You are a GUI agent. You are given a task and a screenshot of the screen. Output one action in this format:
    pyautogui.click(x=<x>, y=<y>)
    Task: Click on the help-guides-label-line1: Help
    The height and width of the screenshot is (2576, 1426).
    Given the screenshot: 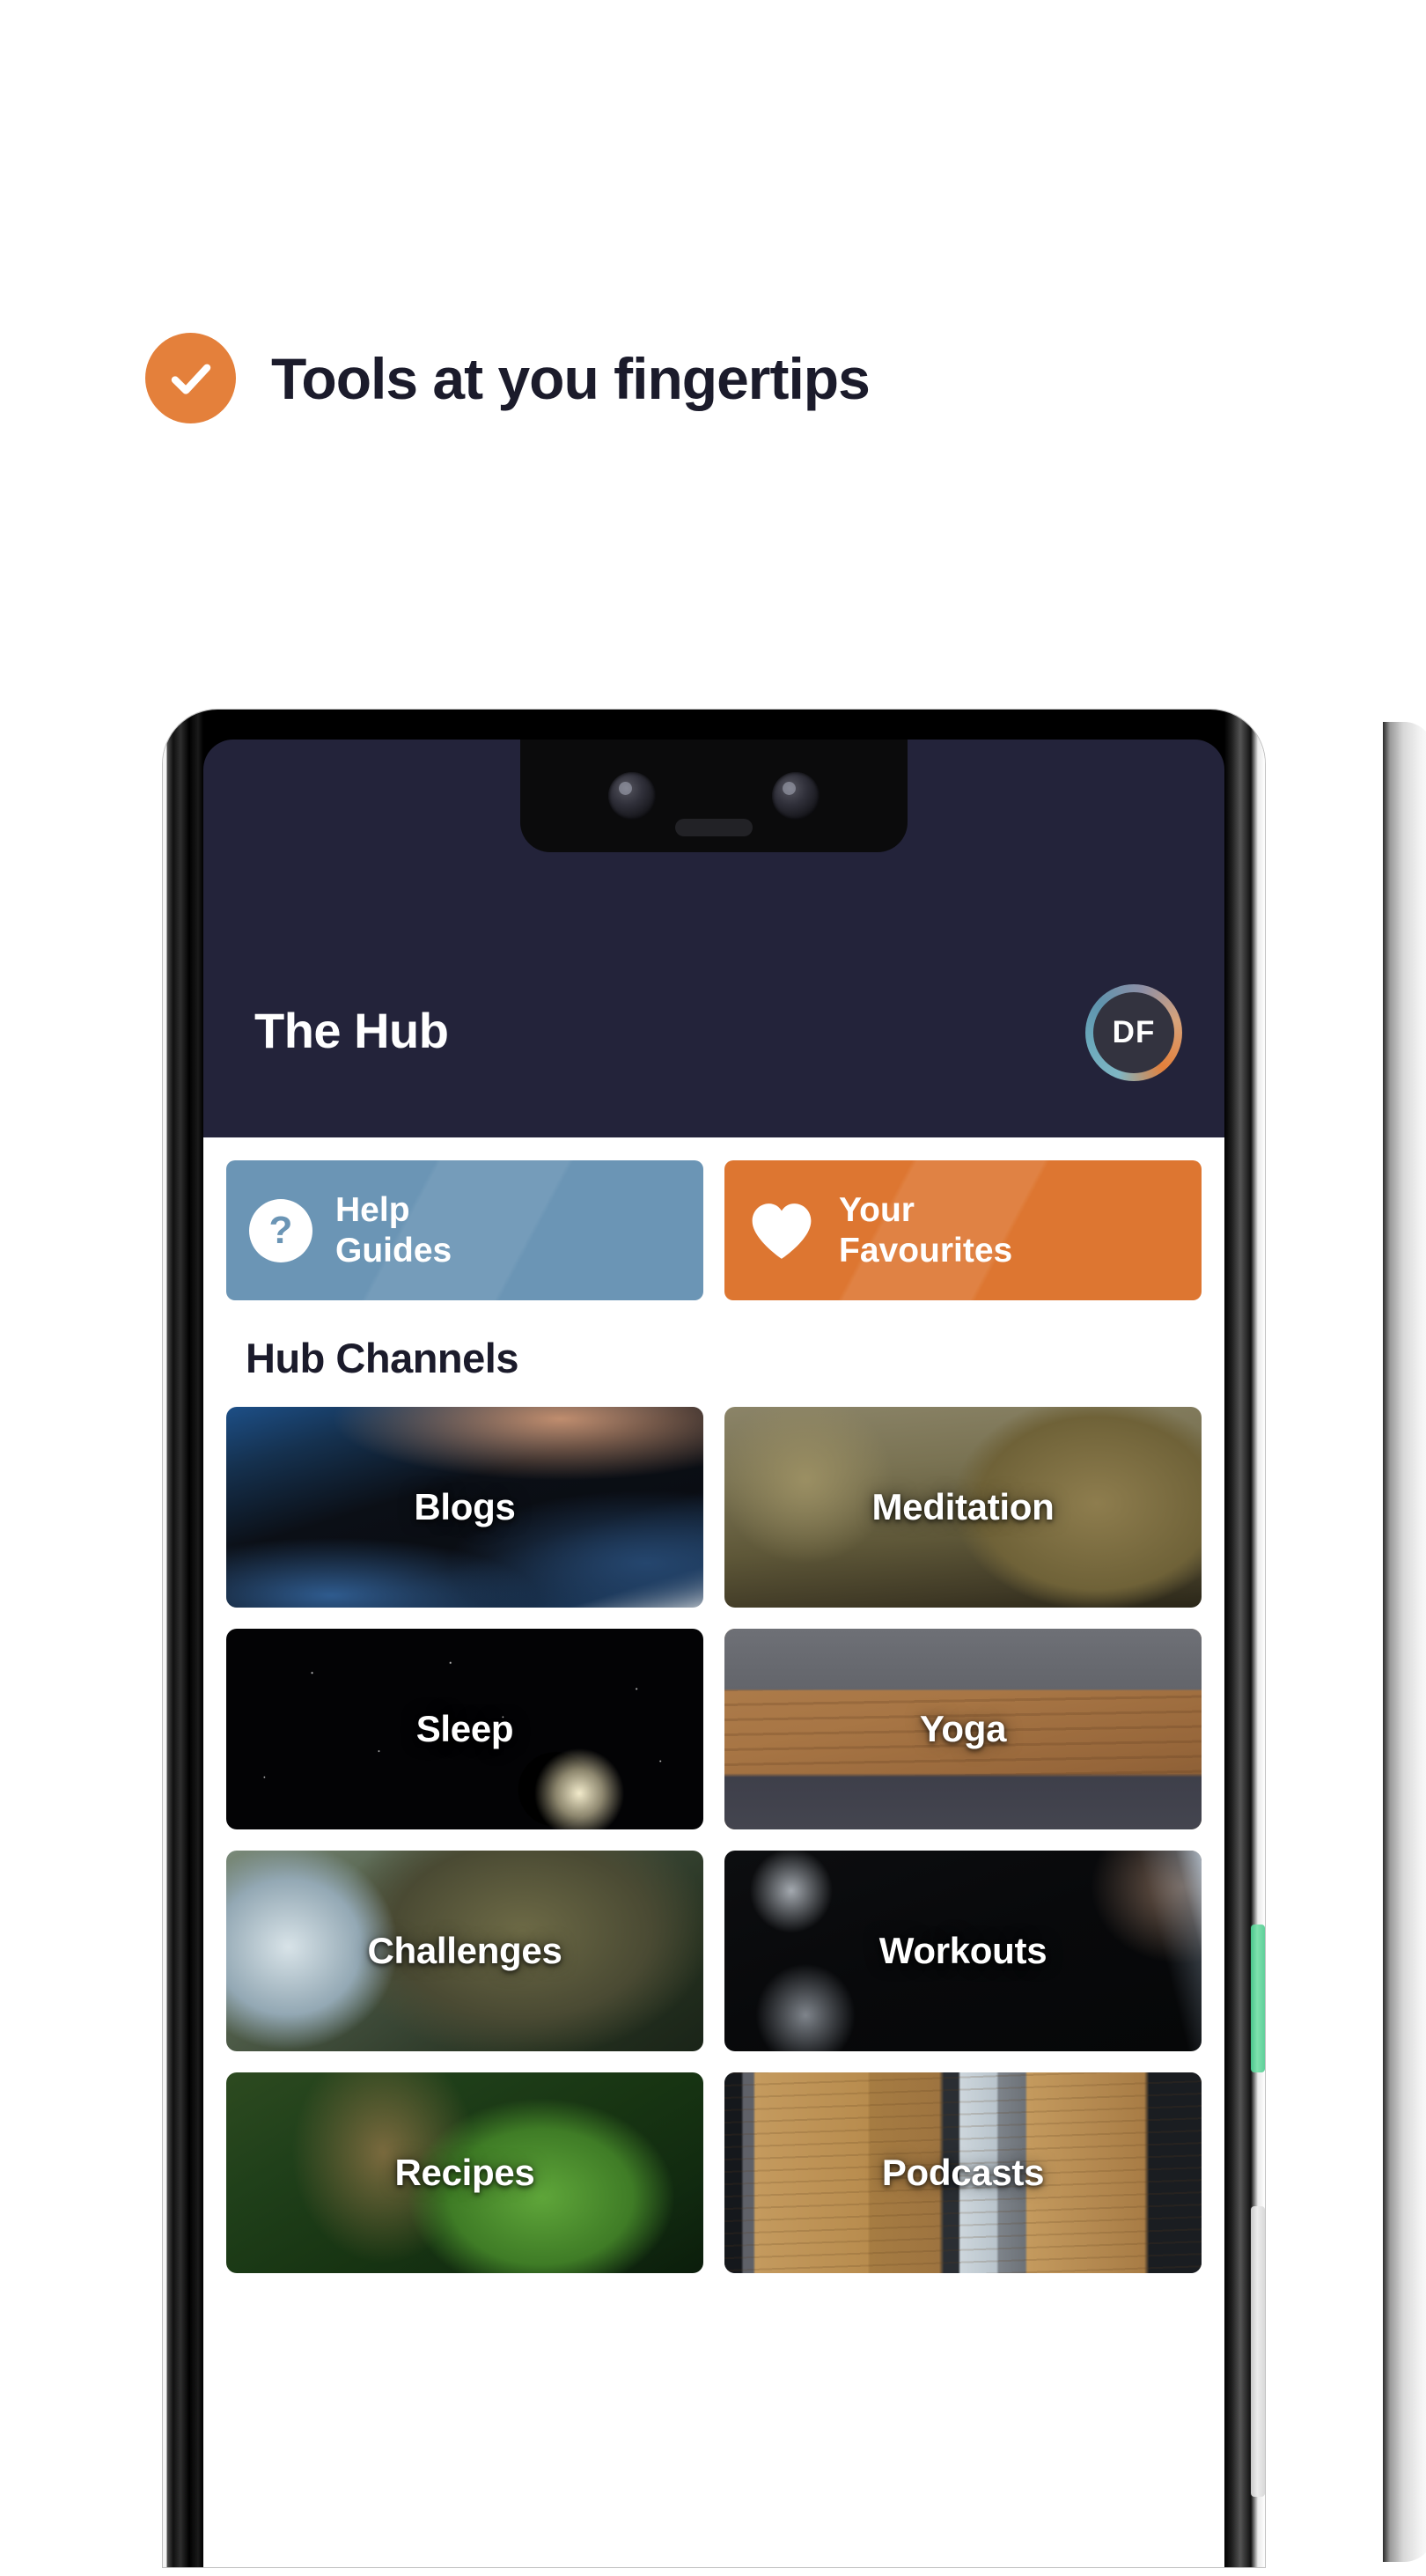 What is the action you would take?
    pyautogui.click(x=372, y=1211)
    